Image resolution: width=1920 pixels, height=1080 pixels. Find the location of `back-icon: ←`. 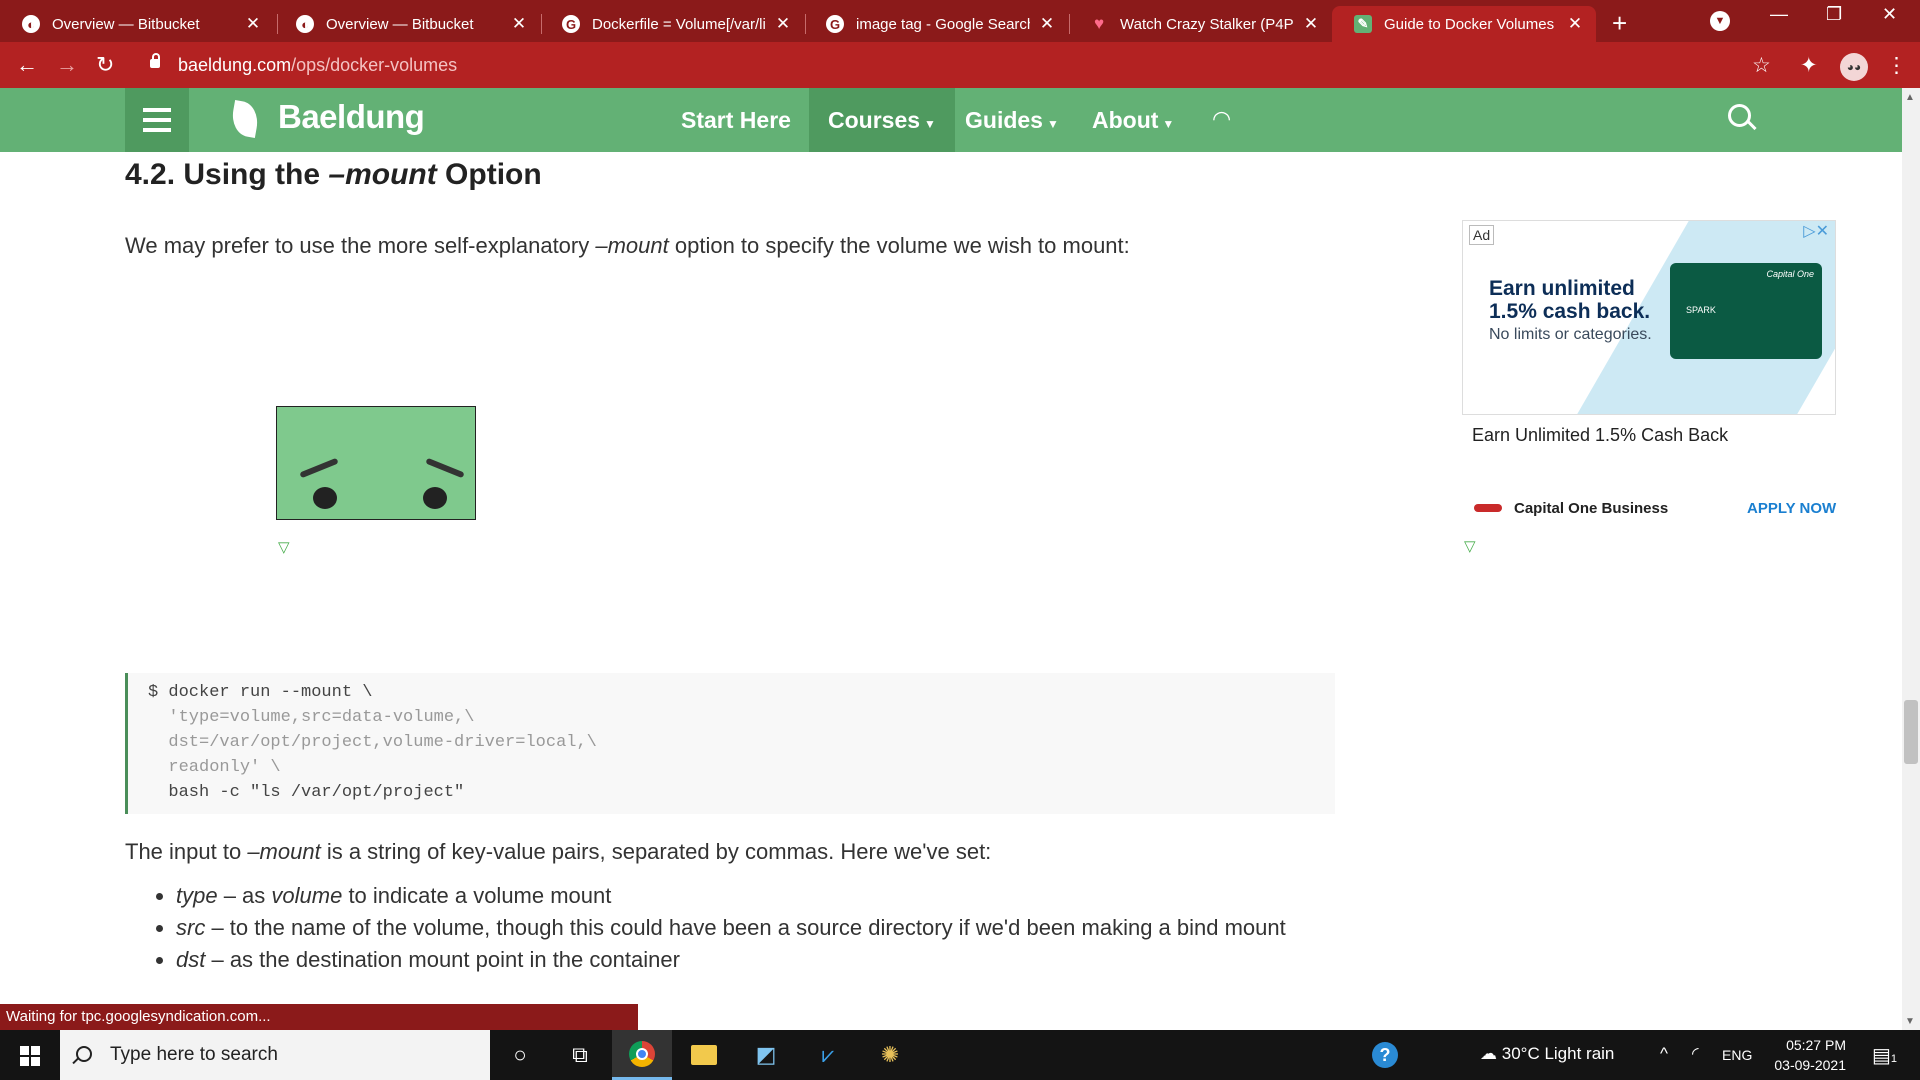

back-icon: ← is located at coordinates (27, 65).